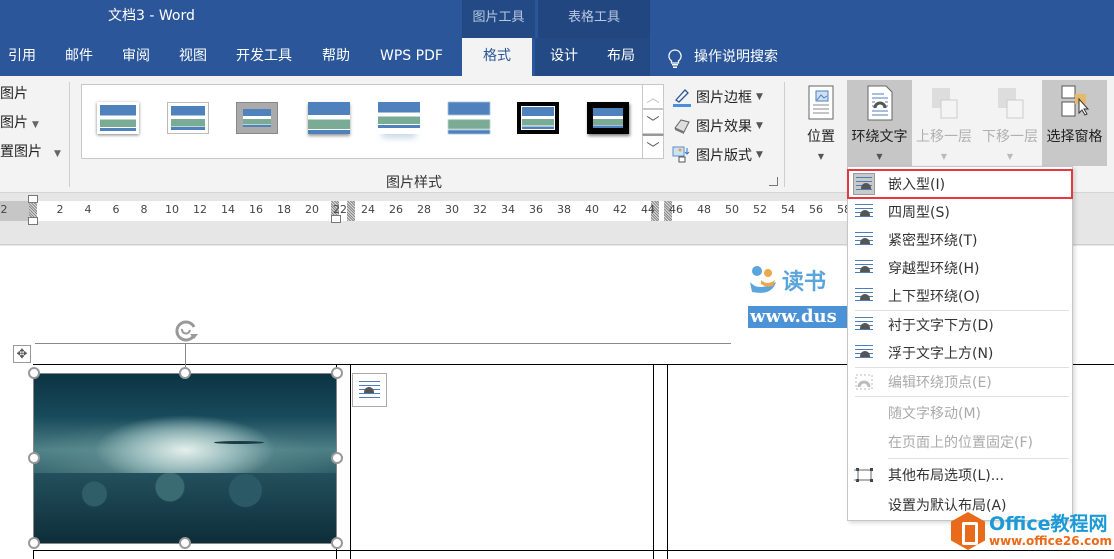 This screenshot has width=1114, height=559. I want to click on dushu-watermark-text: 读书, so click(804, 282).